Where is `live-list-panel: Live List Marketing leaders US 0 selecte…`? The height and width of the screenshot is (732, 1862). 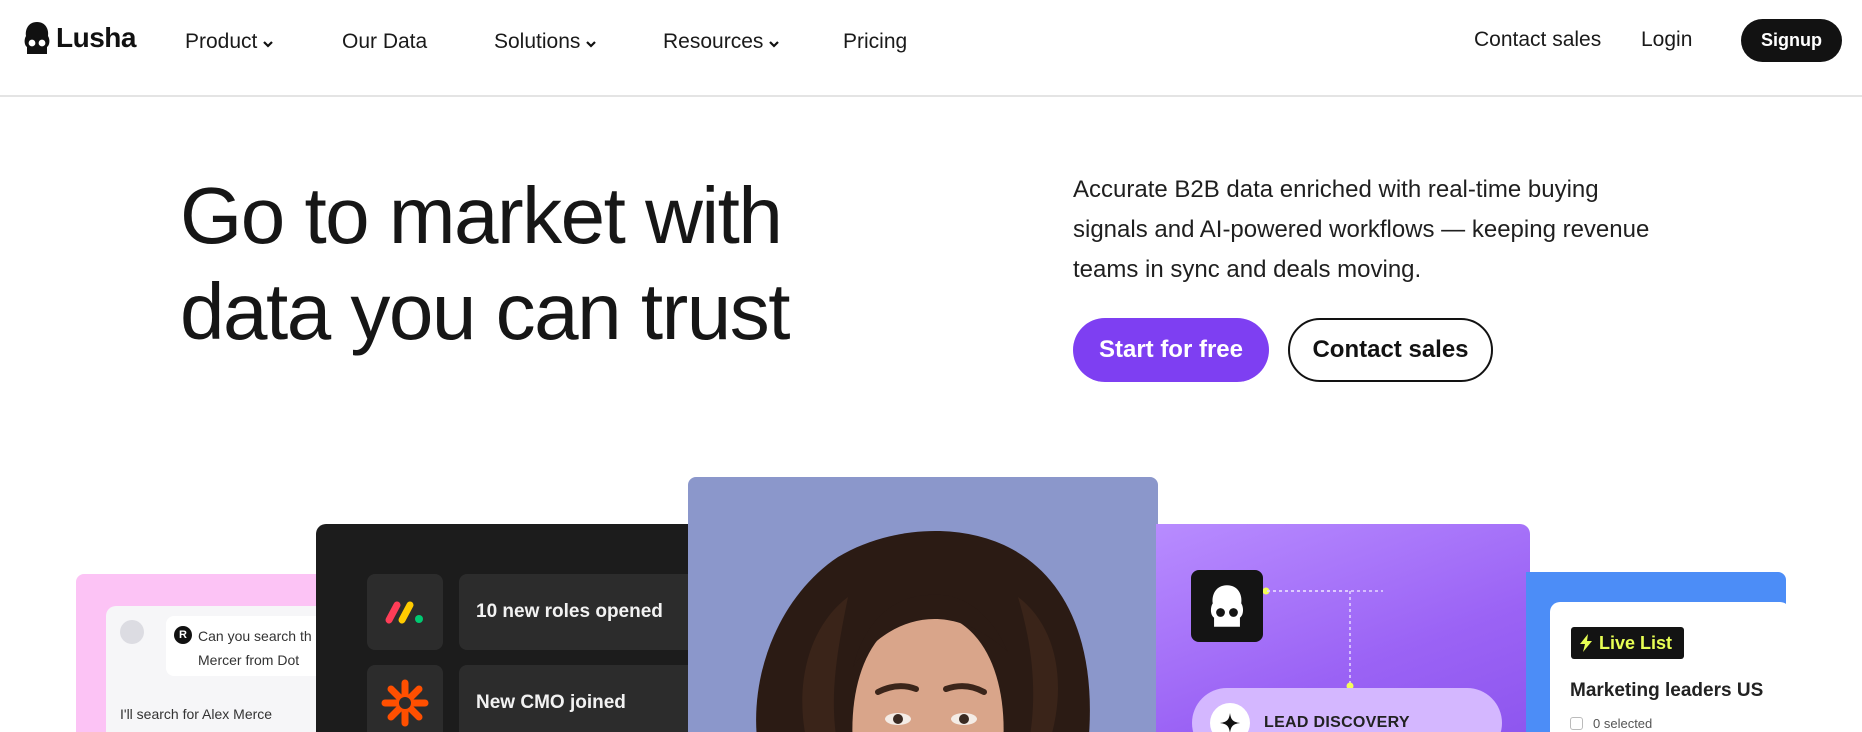 live-list-panel: Live List Marketing leaders US 0 selecte… is located at coordinates (1668, 667).